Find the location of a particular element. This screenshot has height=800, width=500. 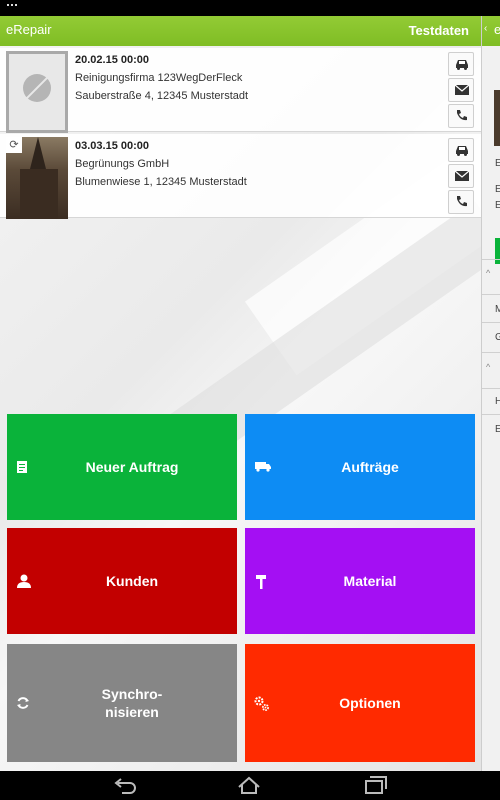

order-date: 03.03.15 00:00 is located at coordinates (112, 146).